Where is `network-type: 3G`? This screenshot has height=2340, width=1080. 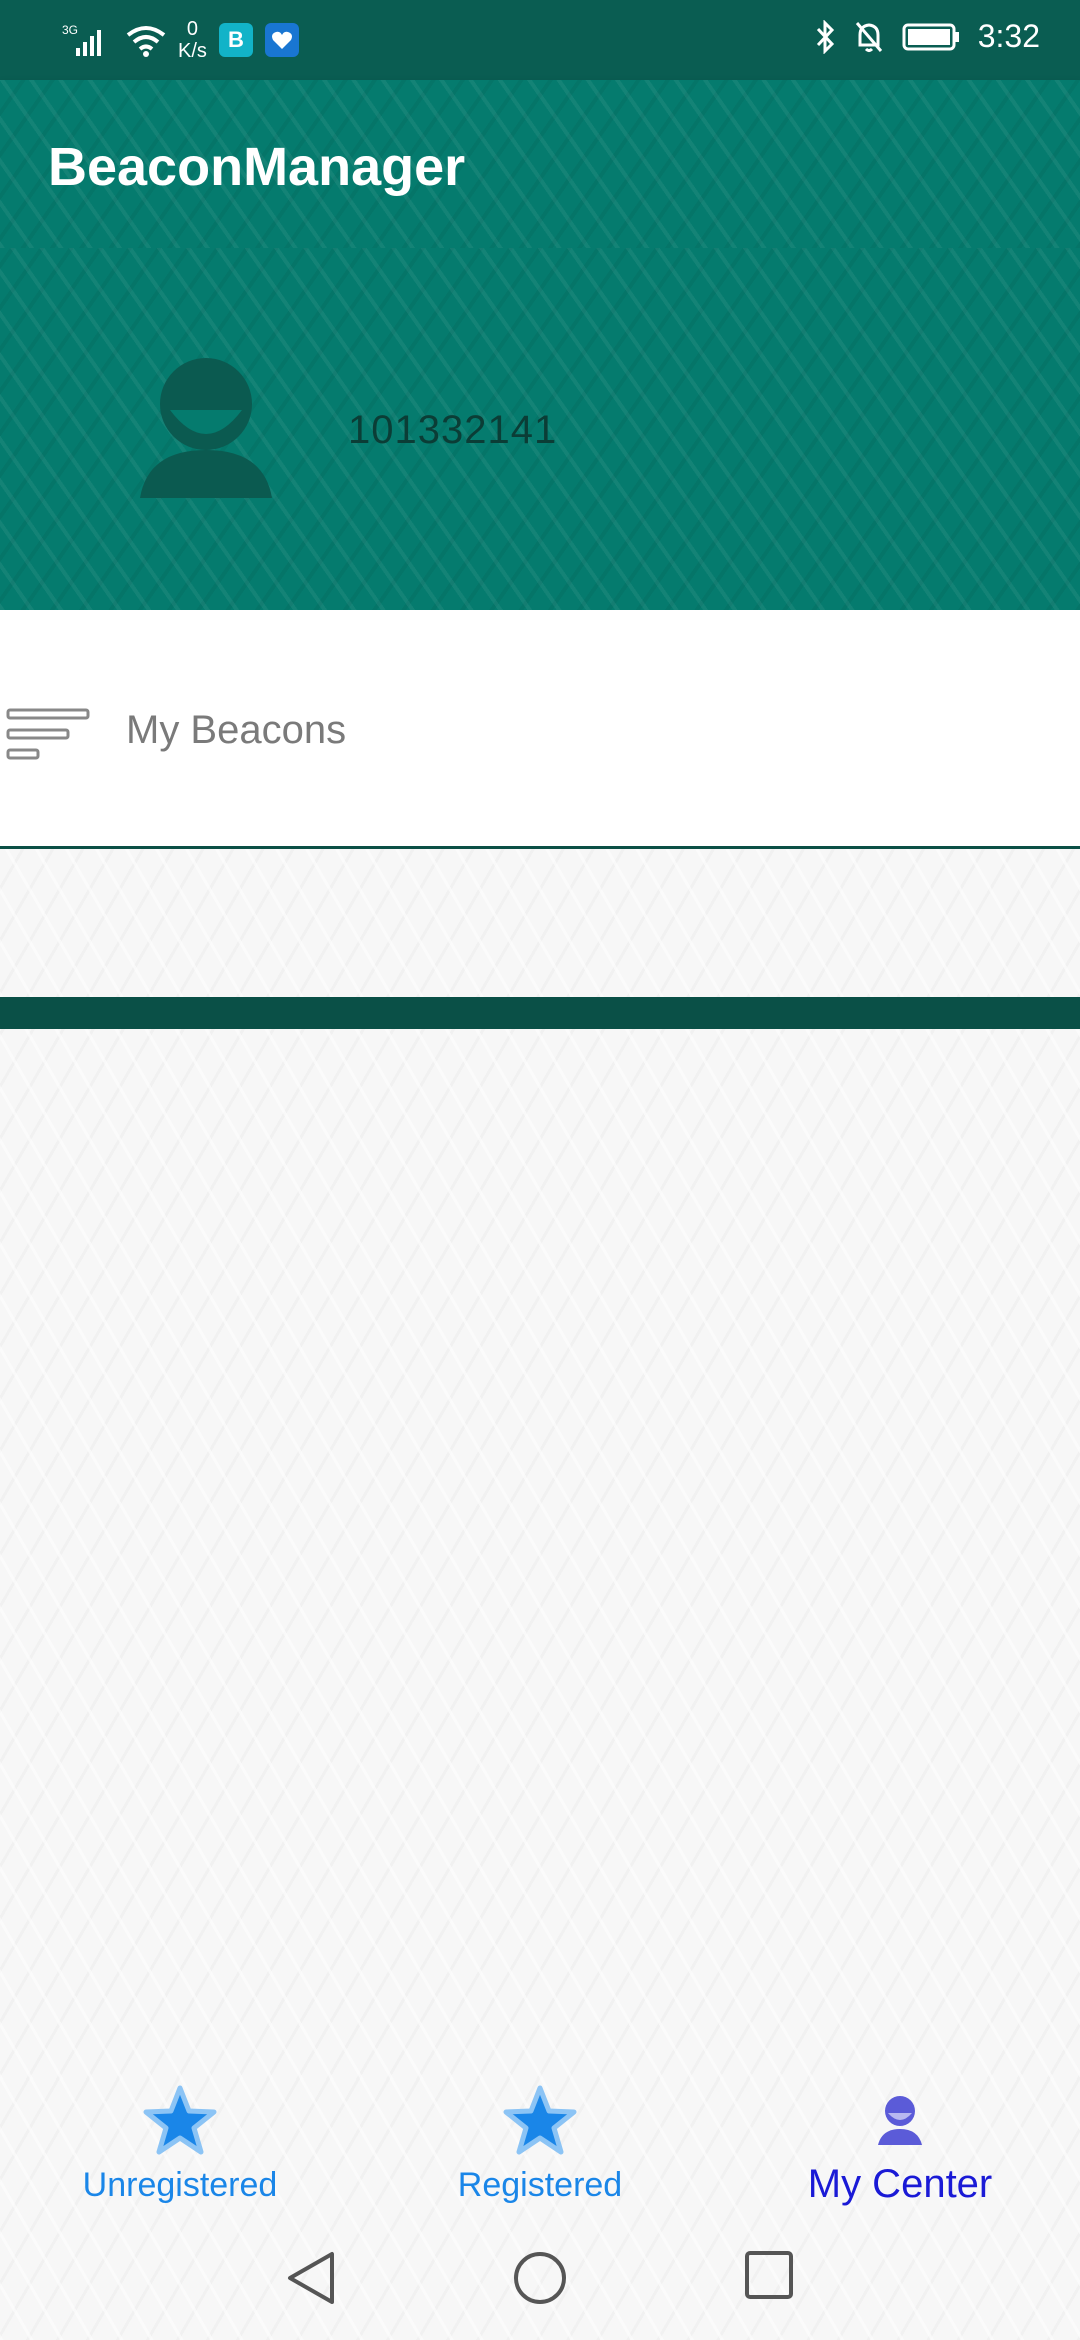
network-type: 3G is located at coordinates (70, 30).